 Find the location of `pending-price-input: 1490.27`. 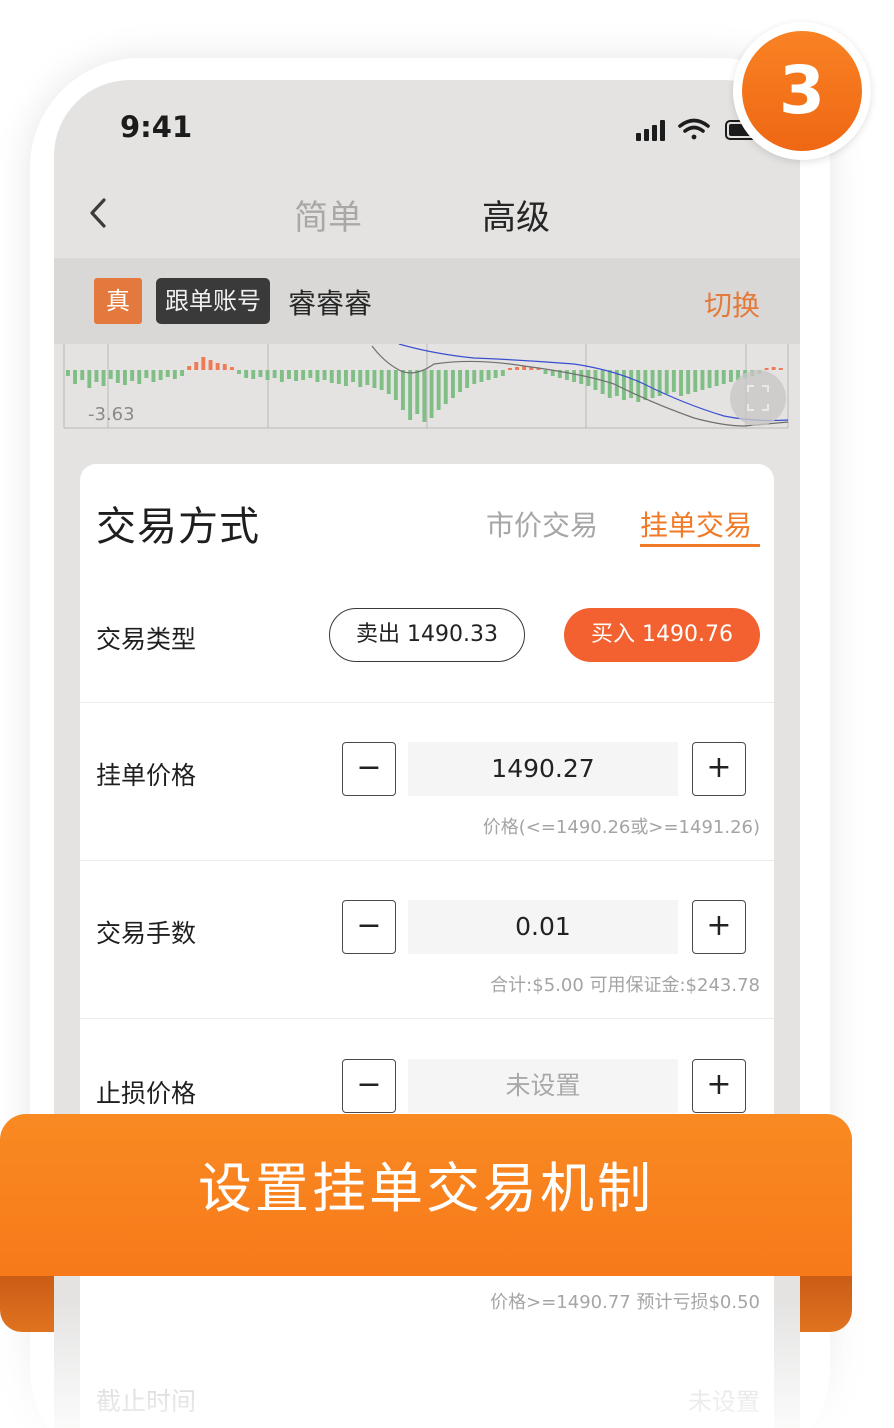

pending-price-input: 1490.27 is located at coordinates (543, 769).